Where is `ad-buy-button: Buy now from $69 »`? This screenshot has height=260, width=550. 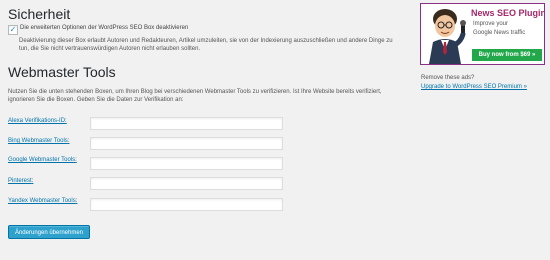
ad-buy-button: Buy now from $69 » is located at coordinates (507, 55).